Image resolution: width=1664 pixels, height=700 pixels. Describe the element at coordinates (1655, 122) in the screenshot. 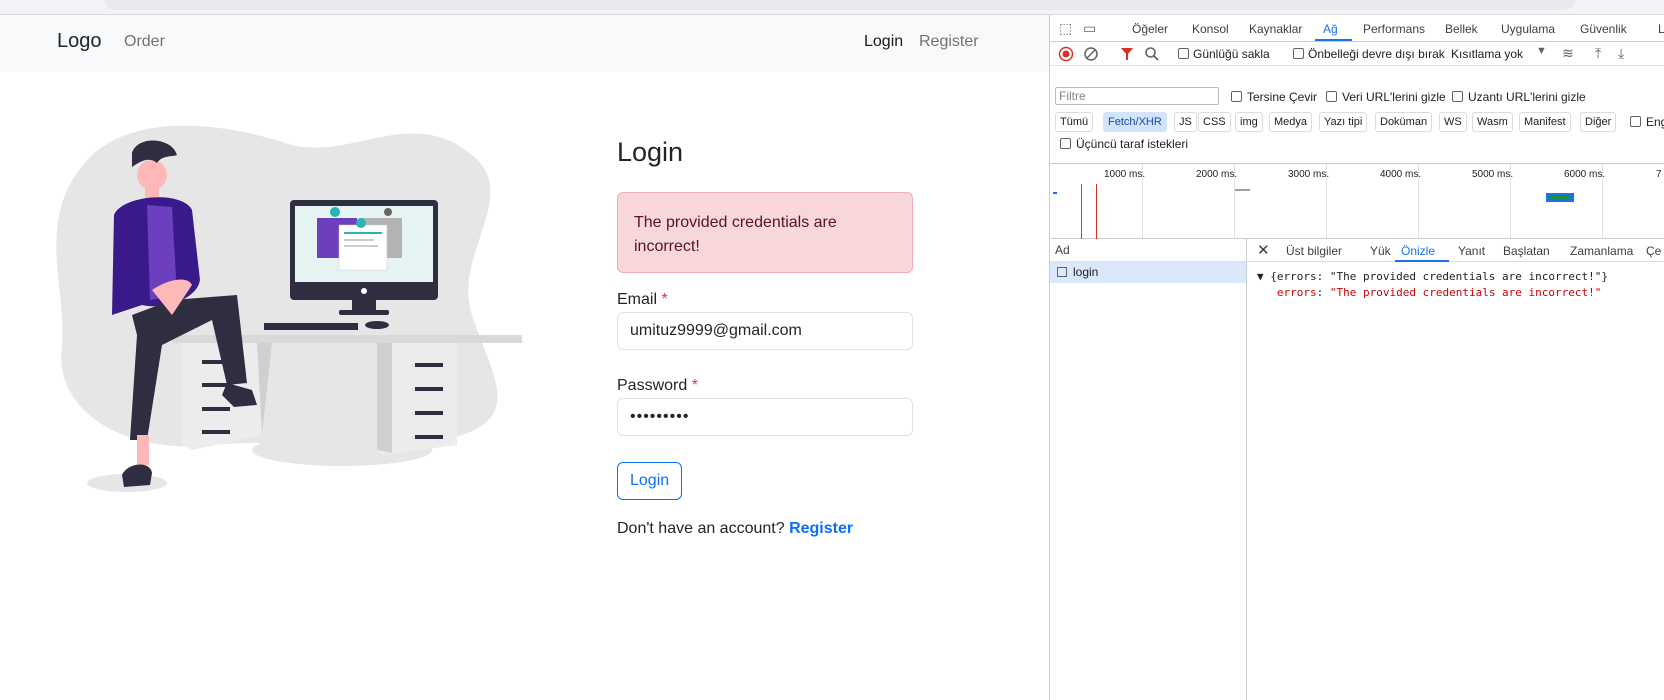

I see `blocked-requests-label: Eng` at that location.